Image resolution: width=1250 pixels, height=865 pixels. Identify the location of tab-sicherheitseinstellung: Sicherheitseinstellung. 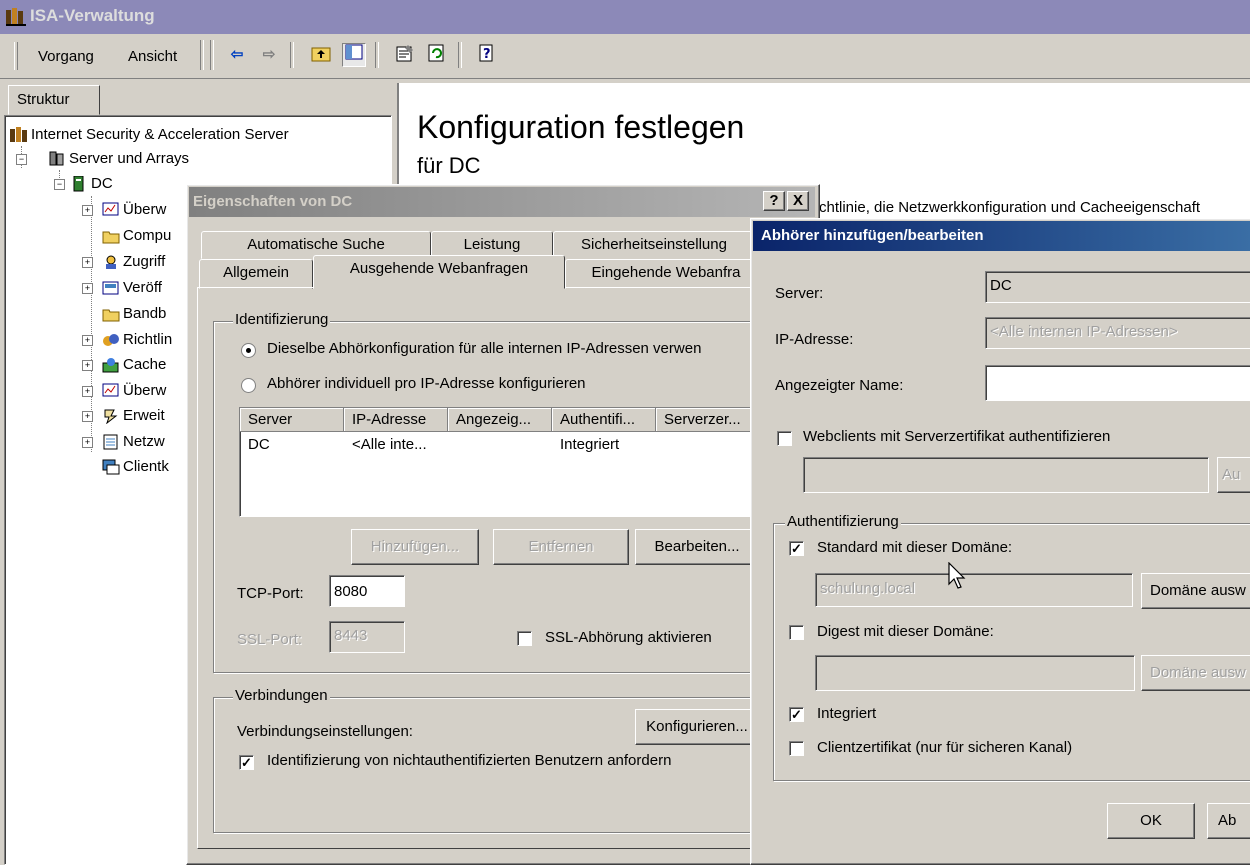
(654, 245).